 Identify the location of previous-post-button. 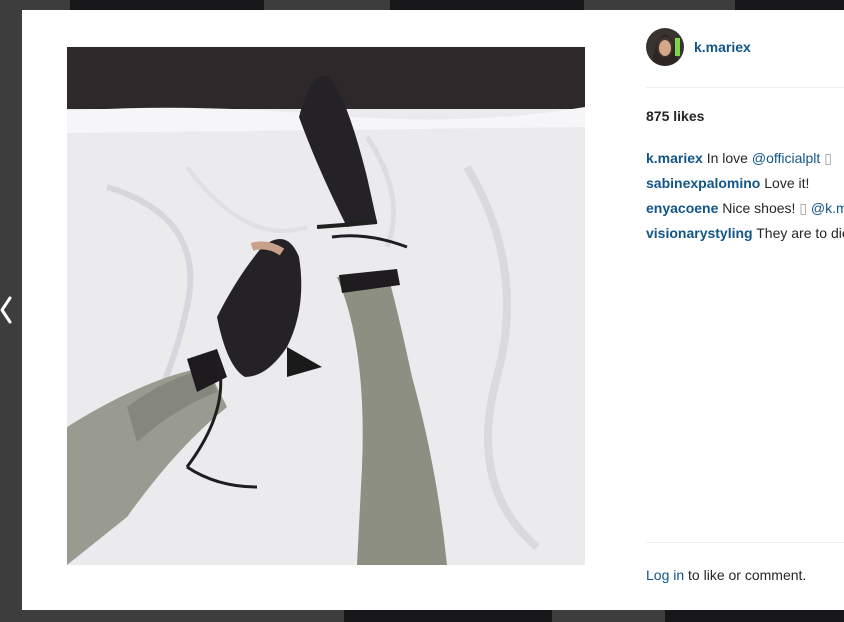
(7, 310).